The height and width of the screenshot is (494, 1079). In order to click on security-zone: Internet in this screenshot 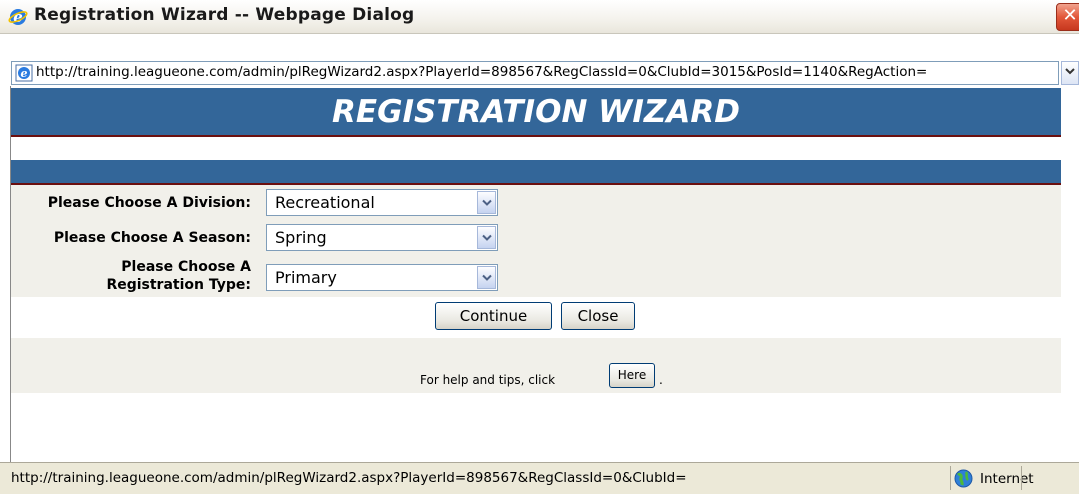, I will do `click(1007, 479)`.